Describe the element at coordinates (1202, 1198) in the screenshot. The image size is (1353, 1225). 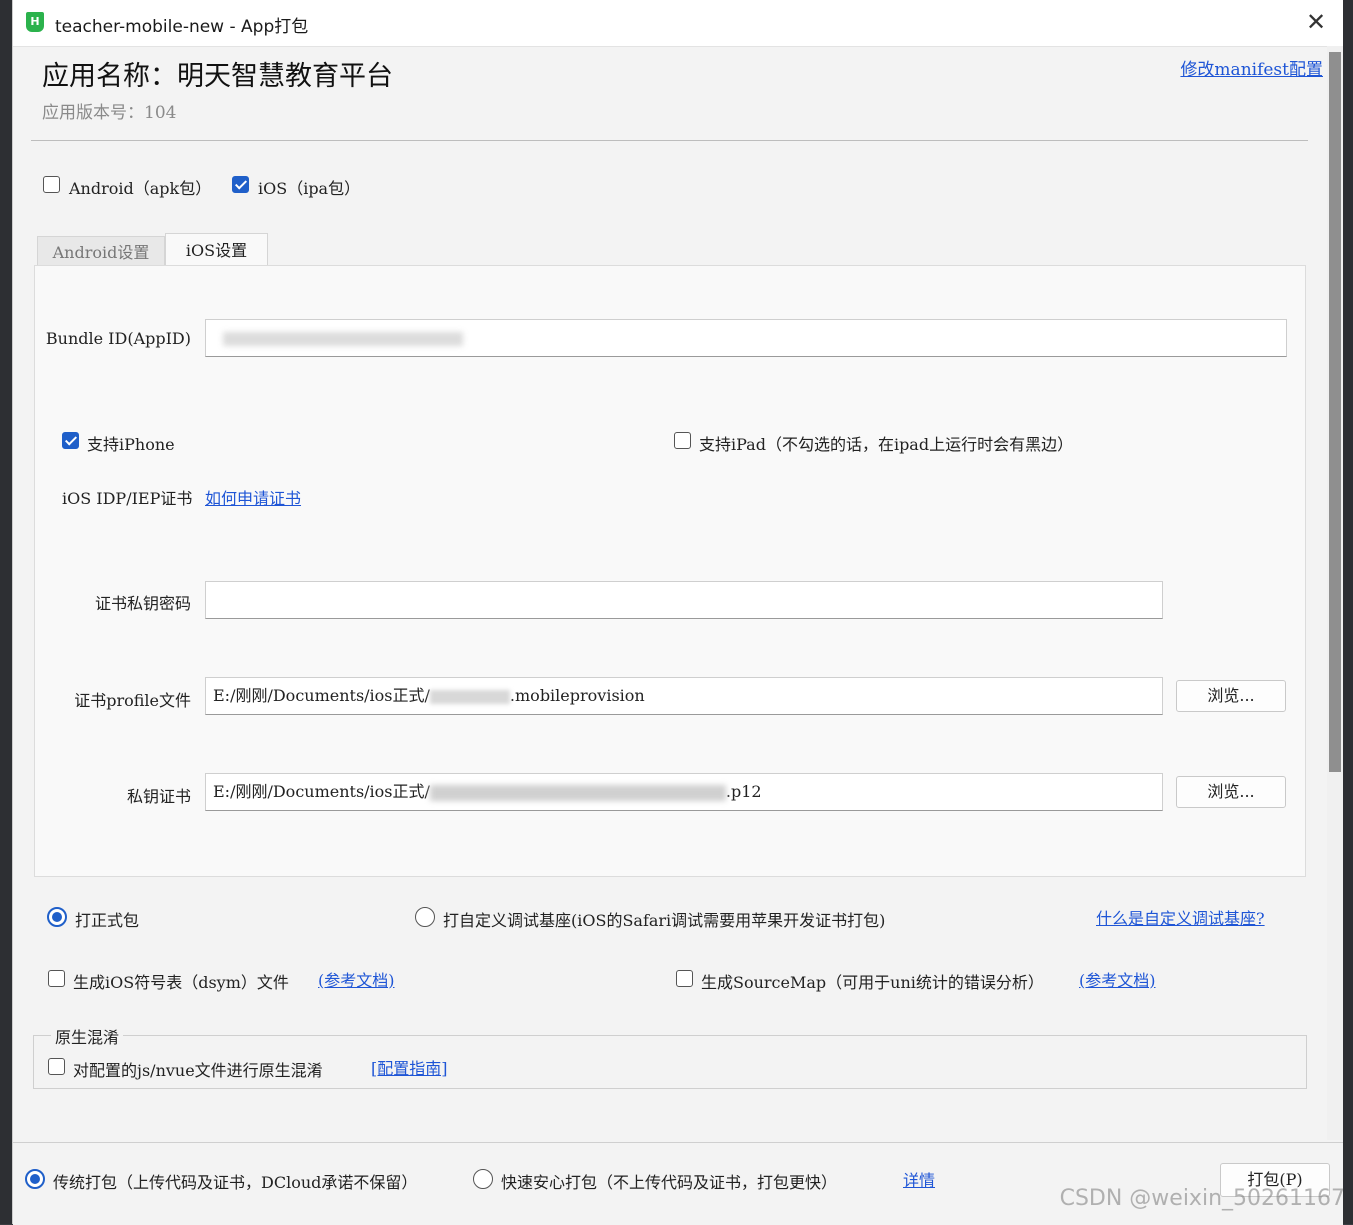
I see `csdn-watermark: CSDN @weixin_50261167` at that location.